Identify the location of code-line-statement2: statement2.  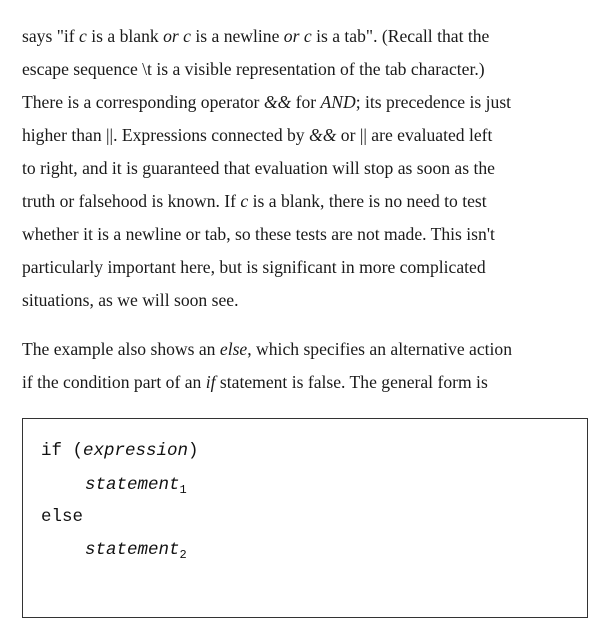
(136, 551).